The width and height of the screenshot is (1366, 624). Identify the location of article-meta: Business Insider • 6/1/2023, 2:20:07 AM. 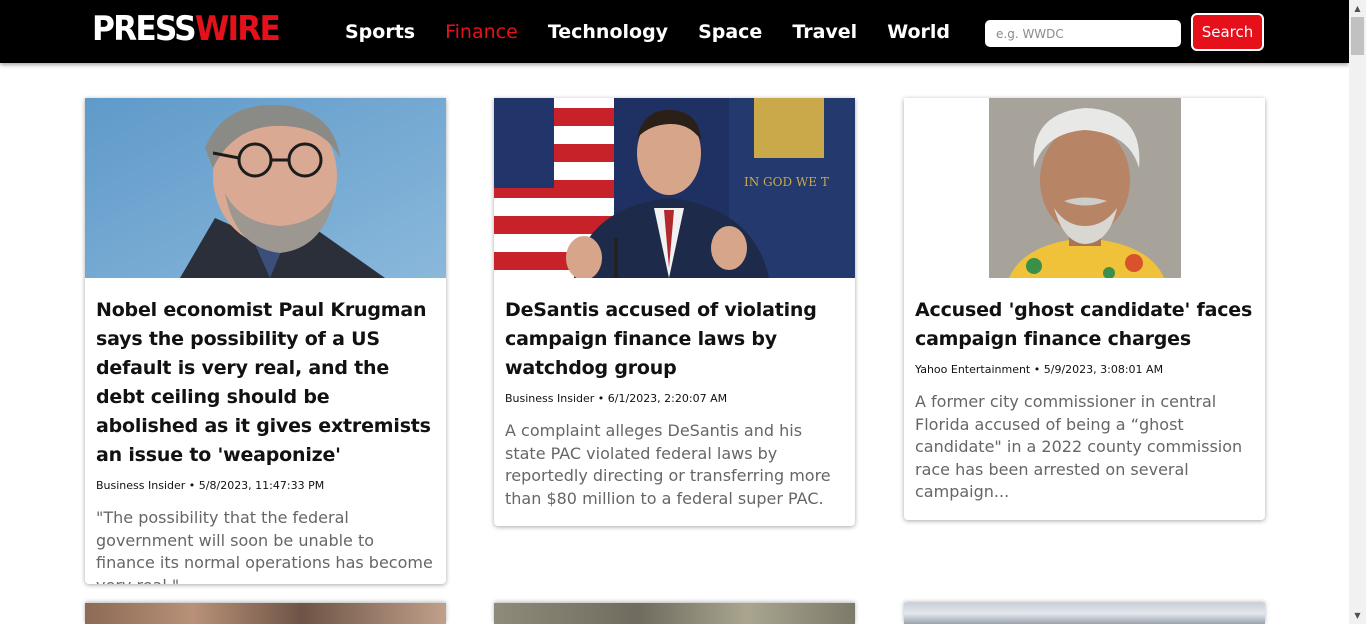
(674, 399).